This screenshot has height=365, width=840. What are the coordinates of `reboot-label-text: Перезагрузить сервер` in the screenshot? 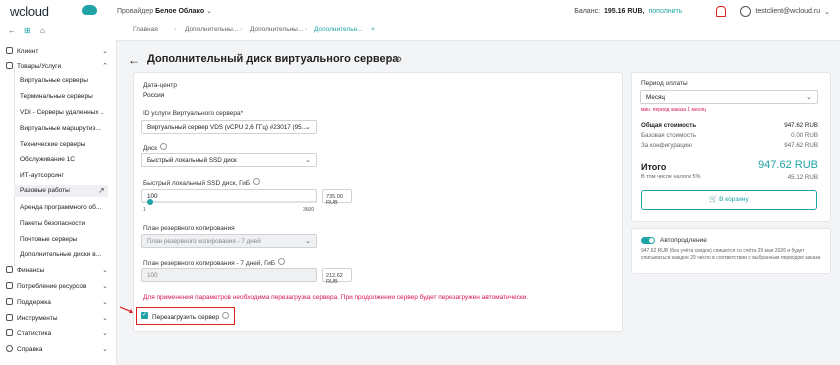 It's located at (186, 317).